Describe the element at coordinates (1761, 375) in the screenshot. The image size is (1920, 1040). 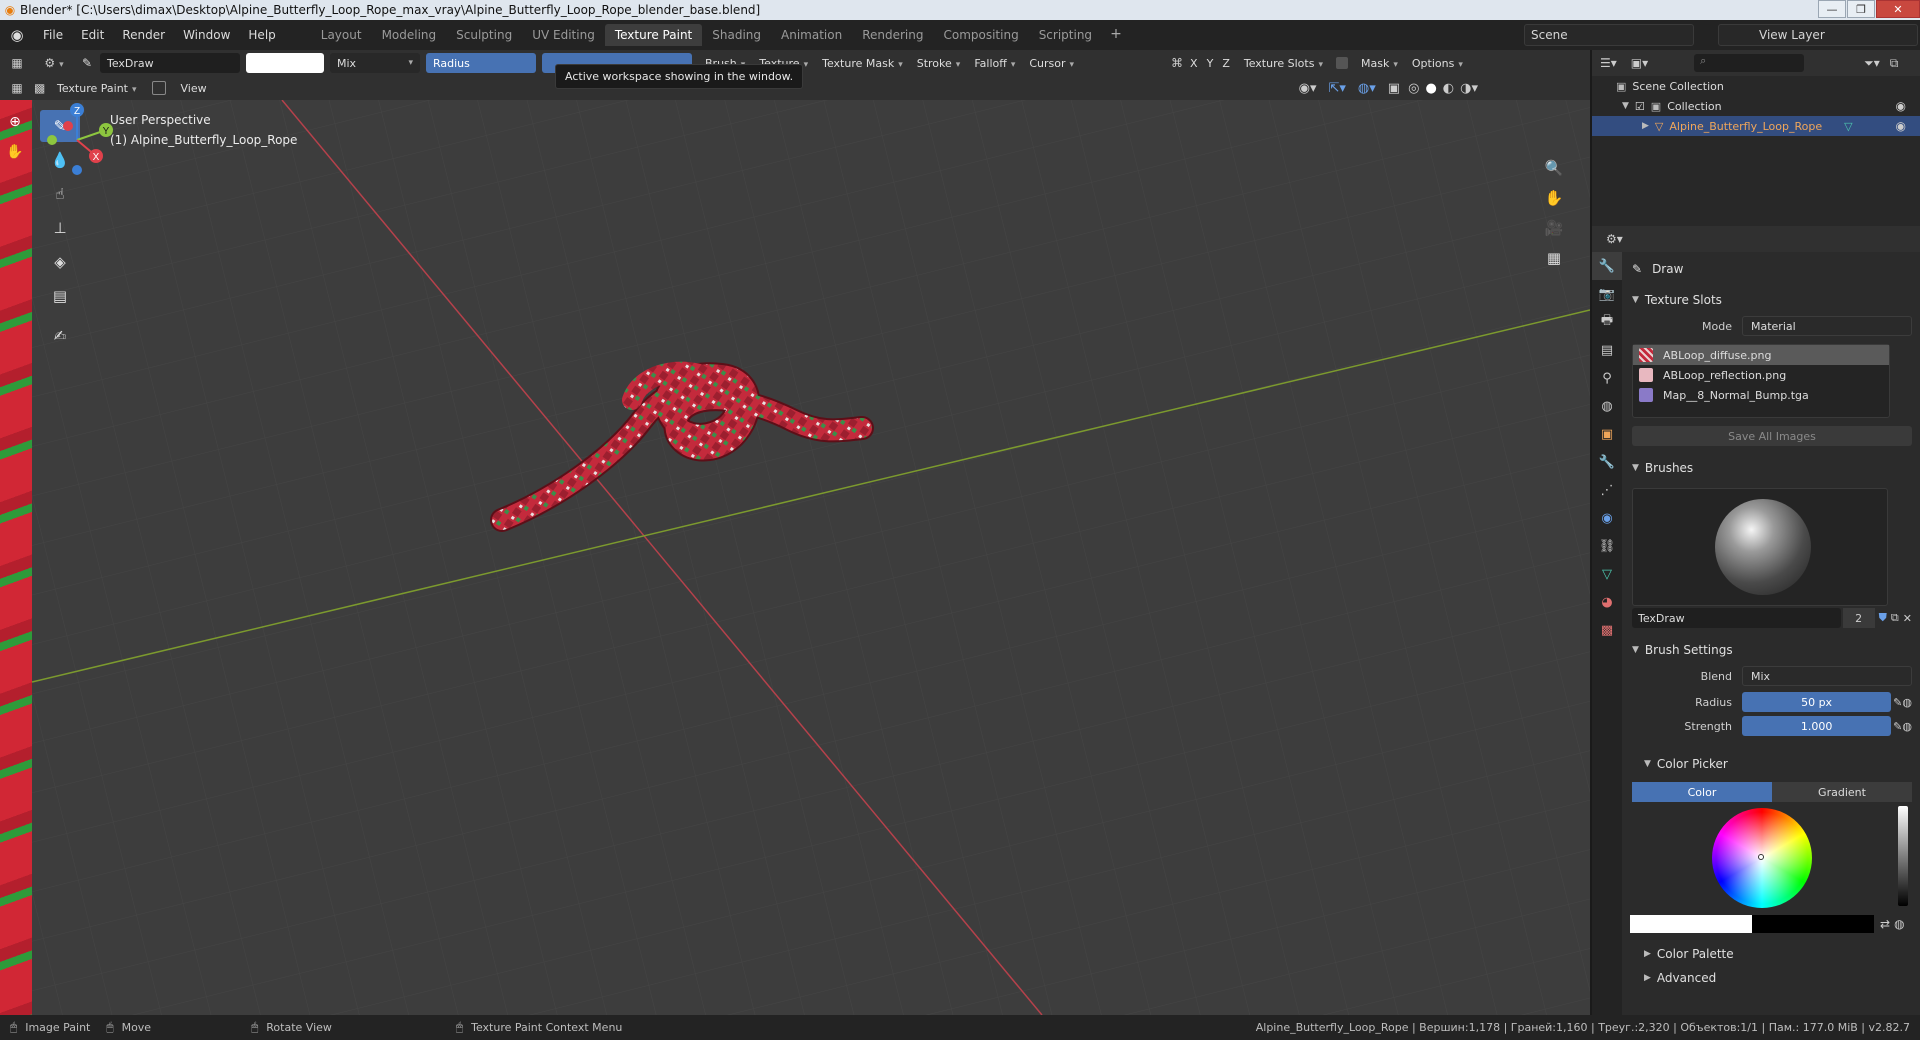
I see `slot-reflection: ABLoop_reflection.png` at that location.